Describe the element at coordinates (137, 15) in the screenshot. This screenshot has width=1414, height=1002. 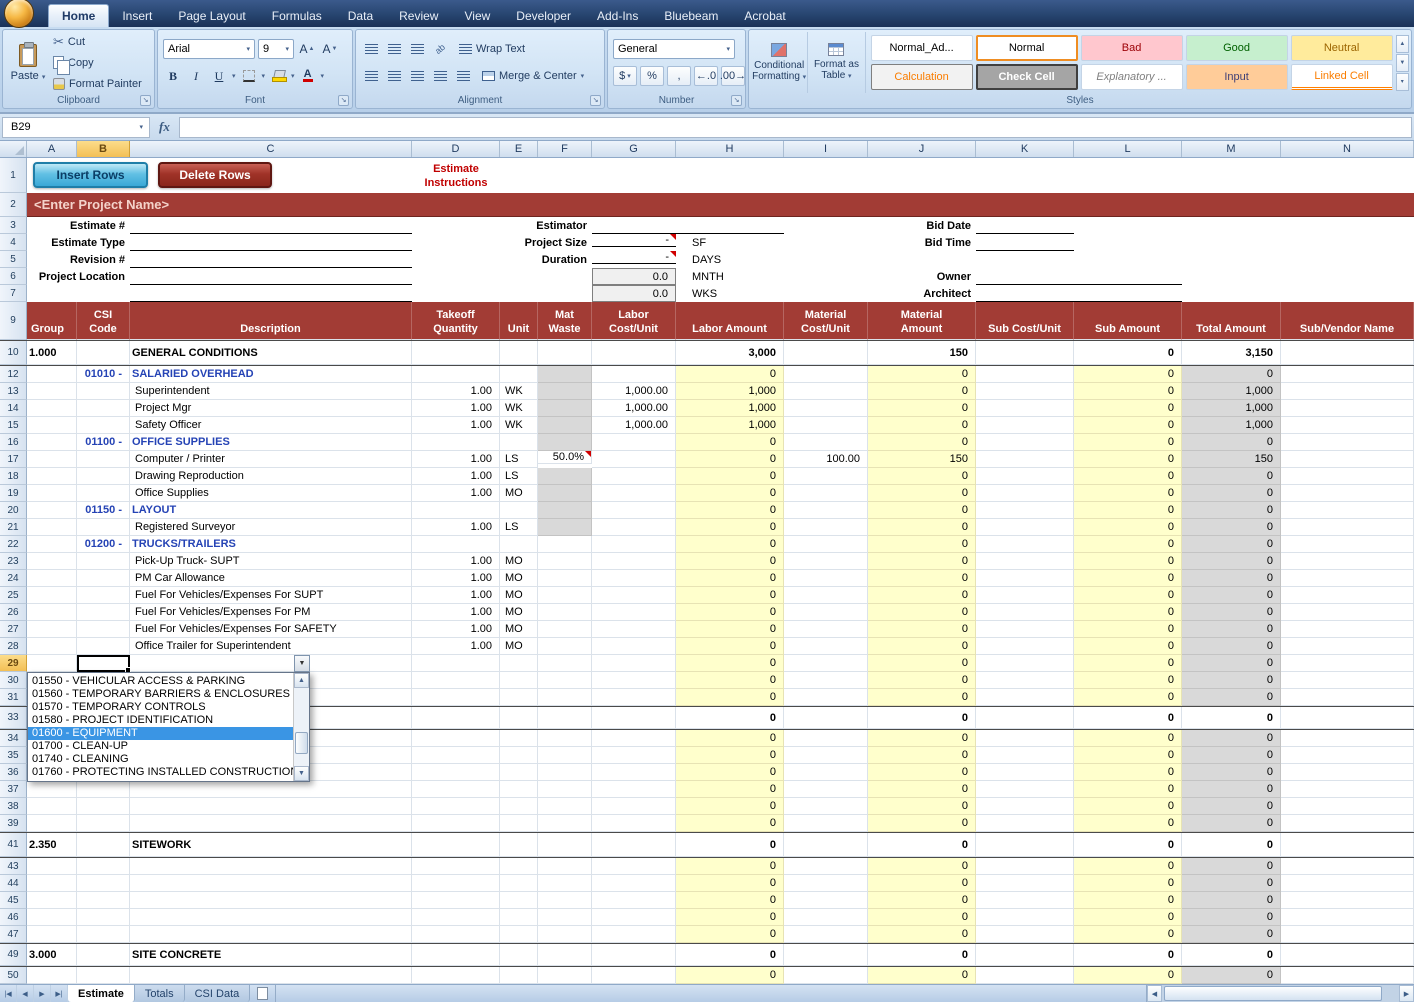
I see `ribbon-tab-insert: Insert` at that location.